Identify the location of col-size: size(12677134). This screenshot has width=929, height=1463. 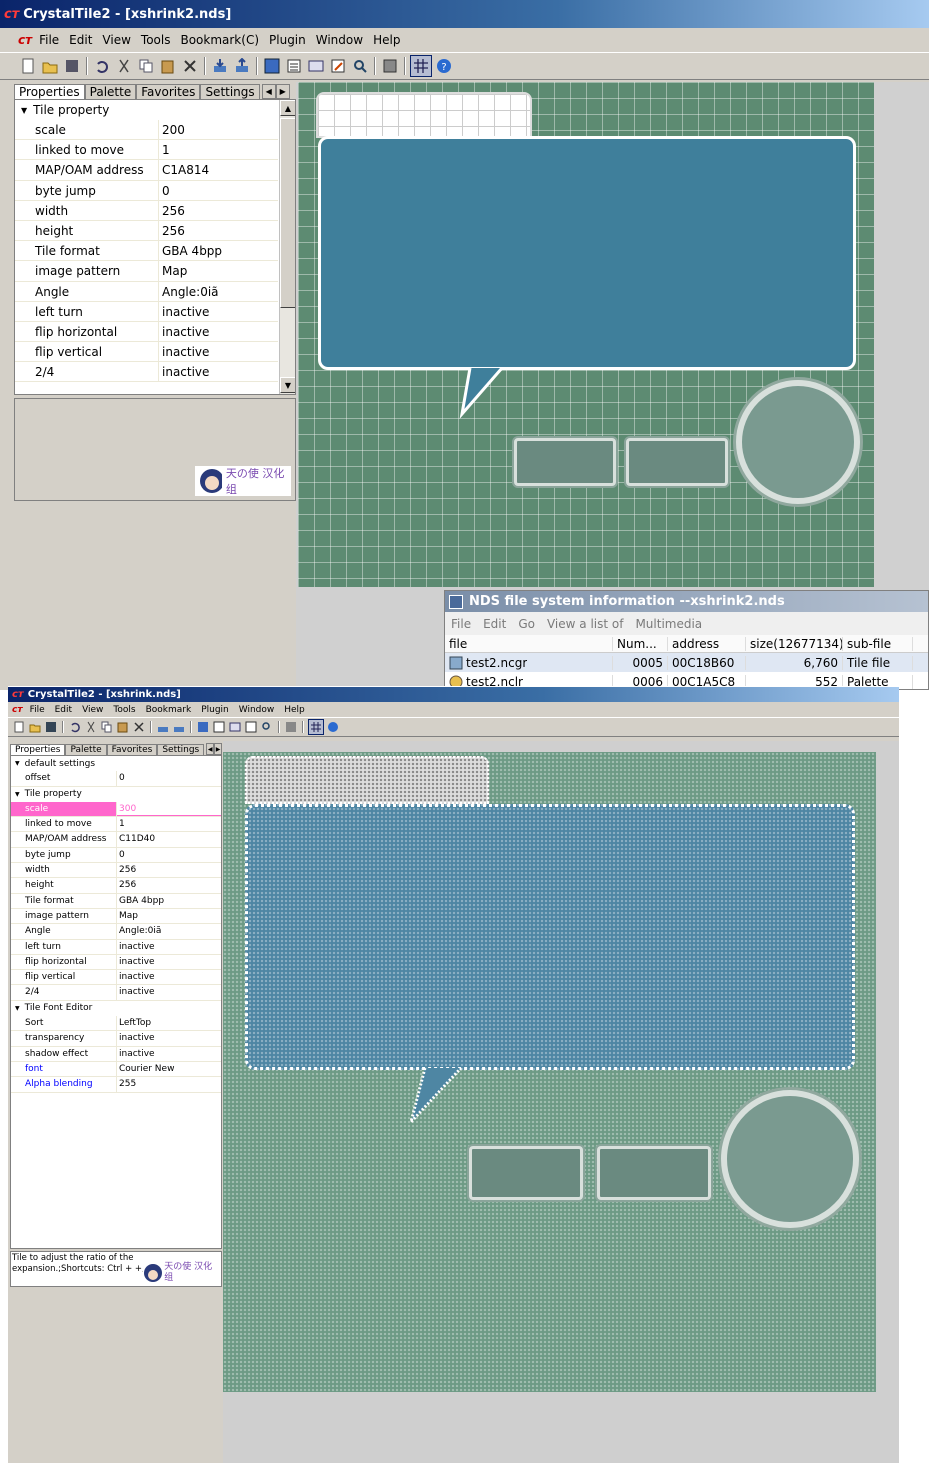
(794, 643).